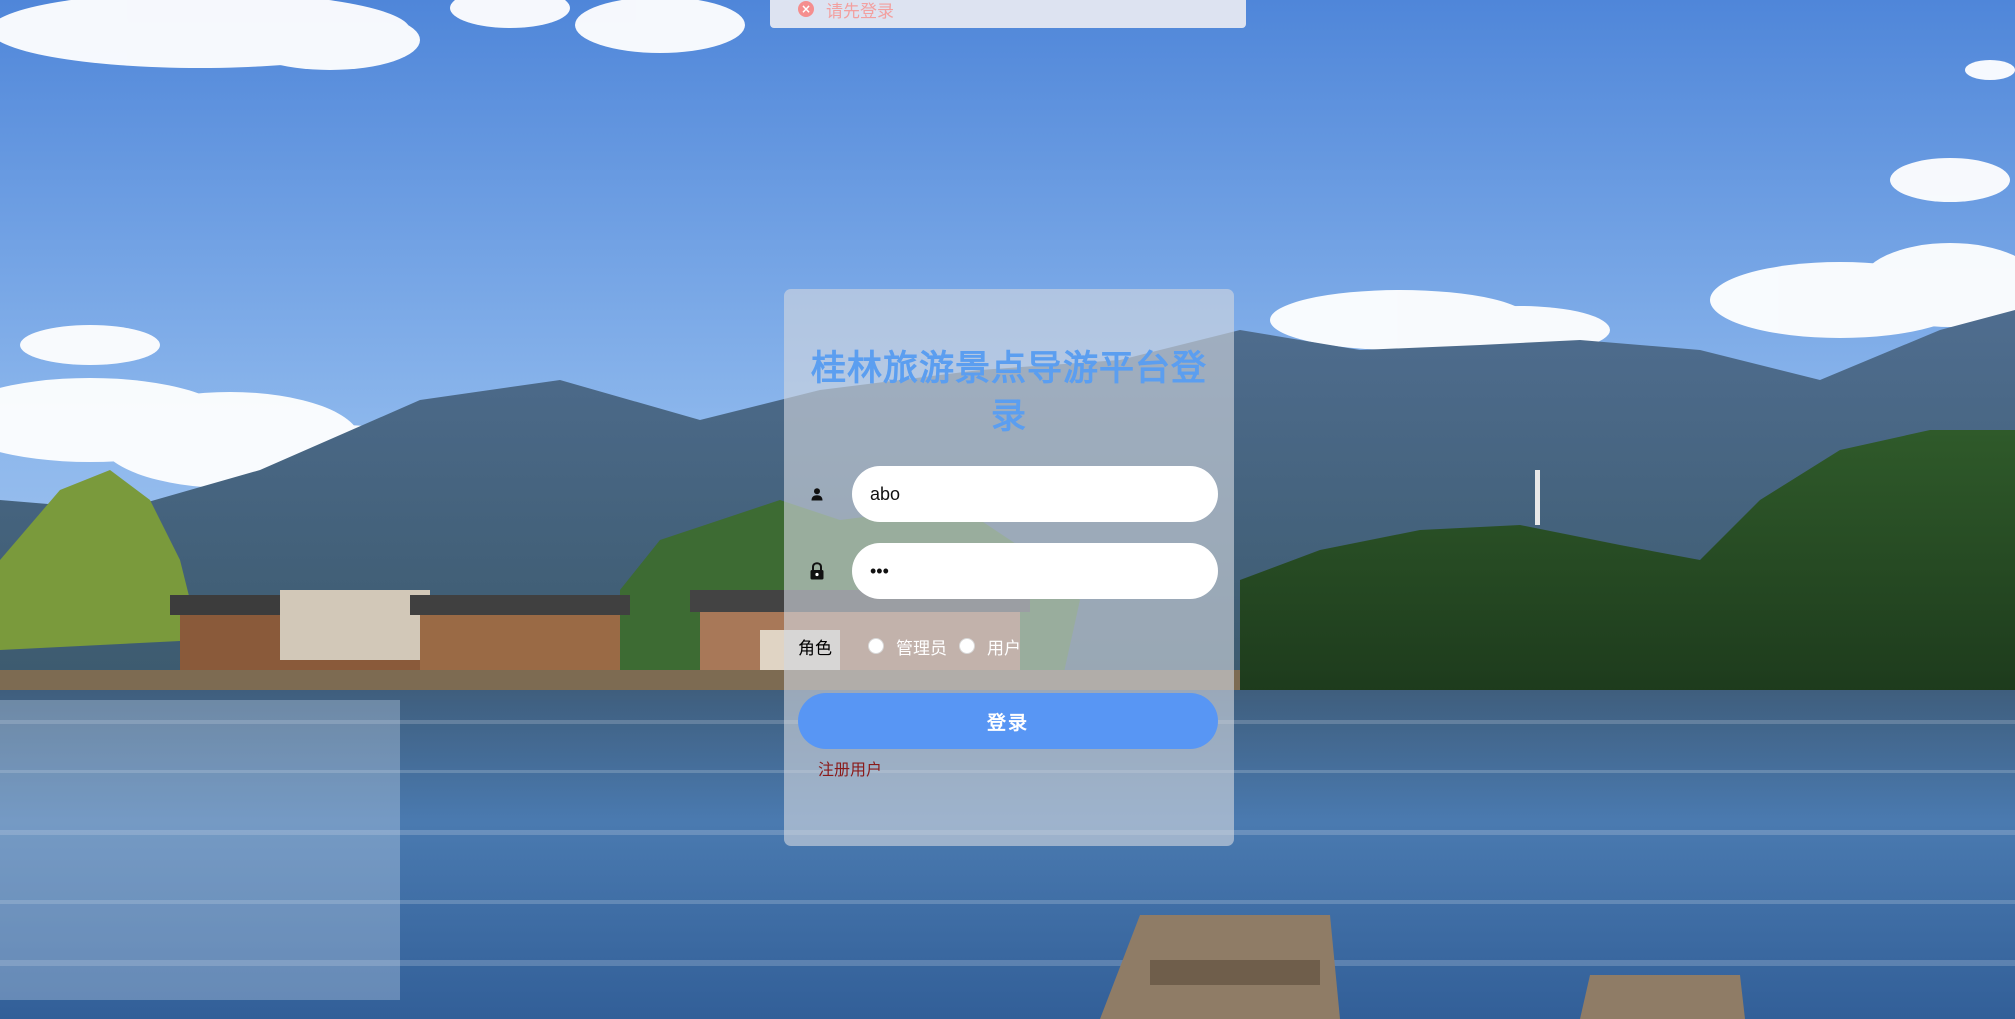  I want to click on error-toast: × 请先登录, so click(1008, 14).